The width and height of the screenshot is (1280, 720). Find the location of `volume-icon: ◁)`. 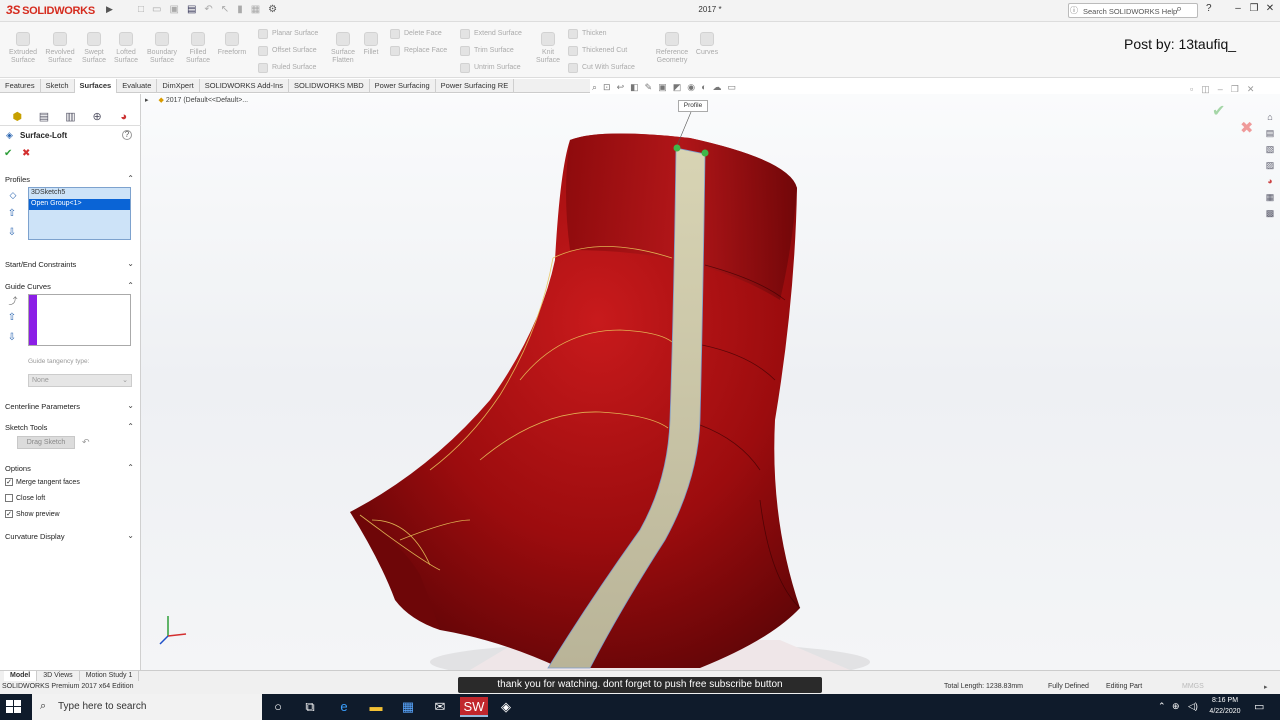

volume-icon: ◁) is located at coordinates (1193, 706).